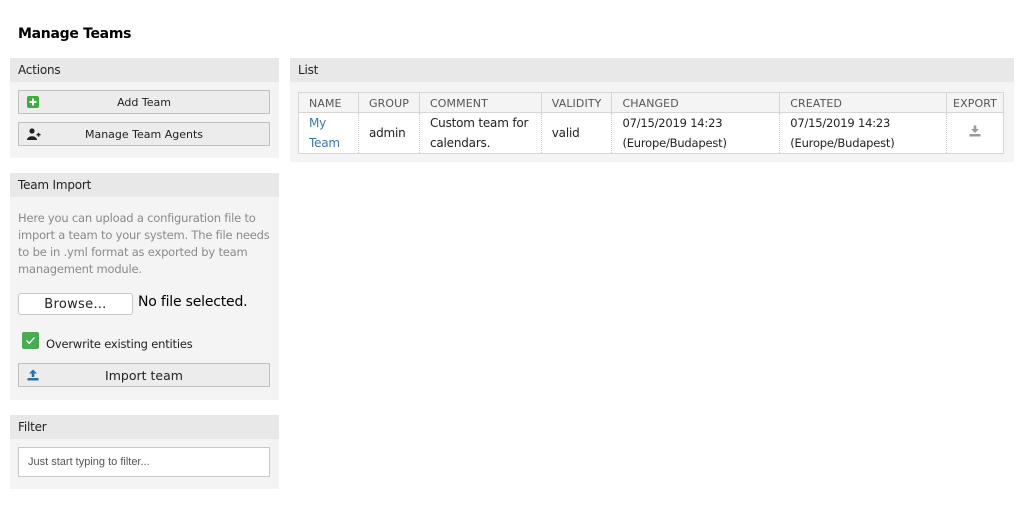 The height and width of the screenshot is (509, 1025). What do you see at coordinates (144, 70) in the screenshot?
I see `actions-header: Actions` at bounding box center [144, 70].